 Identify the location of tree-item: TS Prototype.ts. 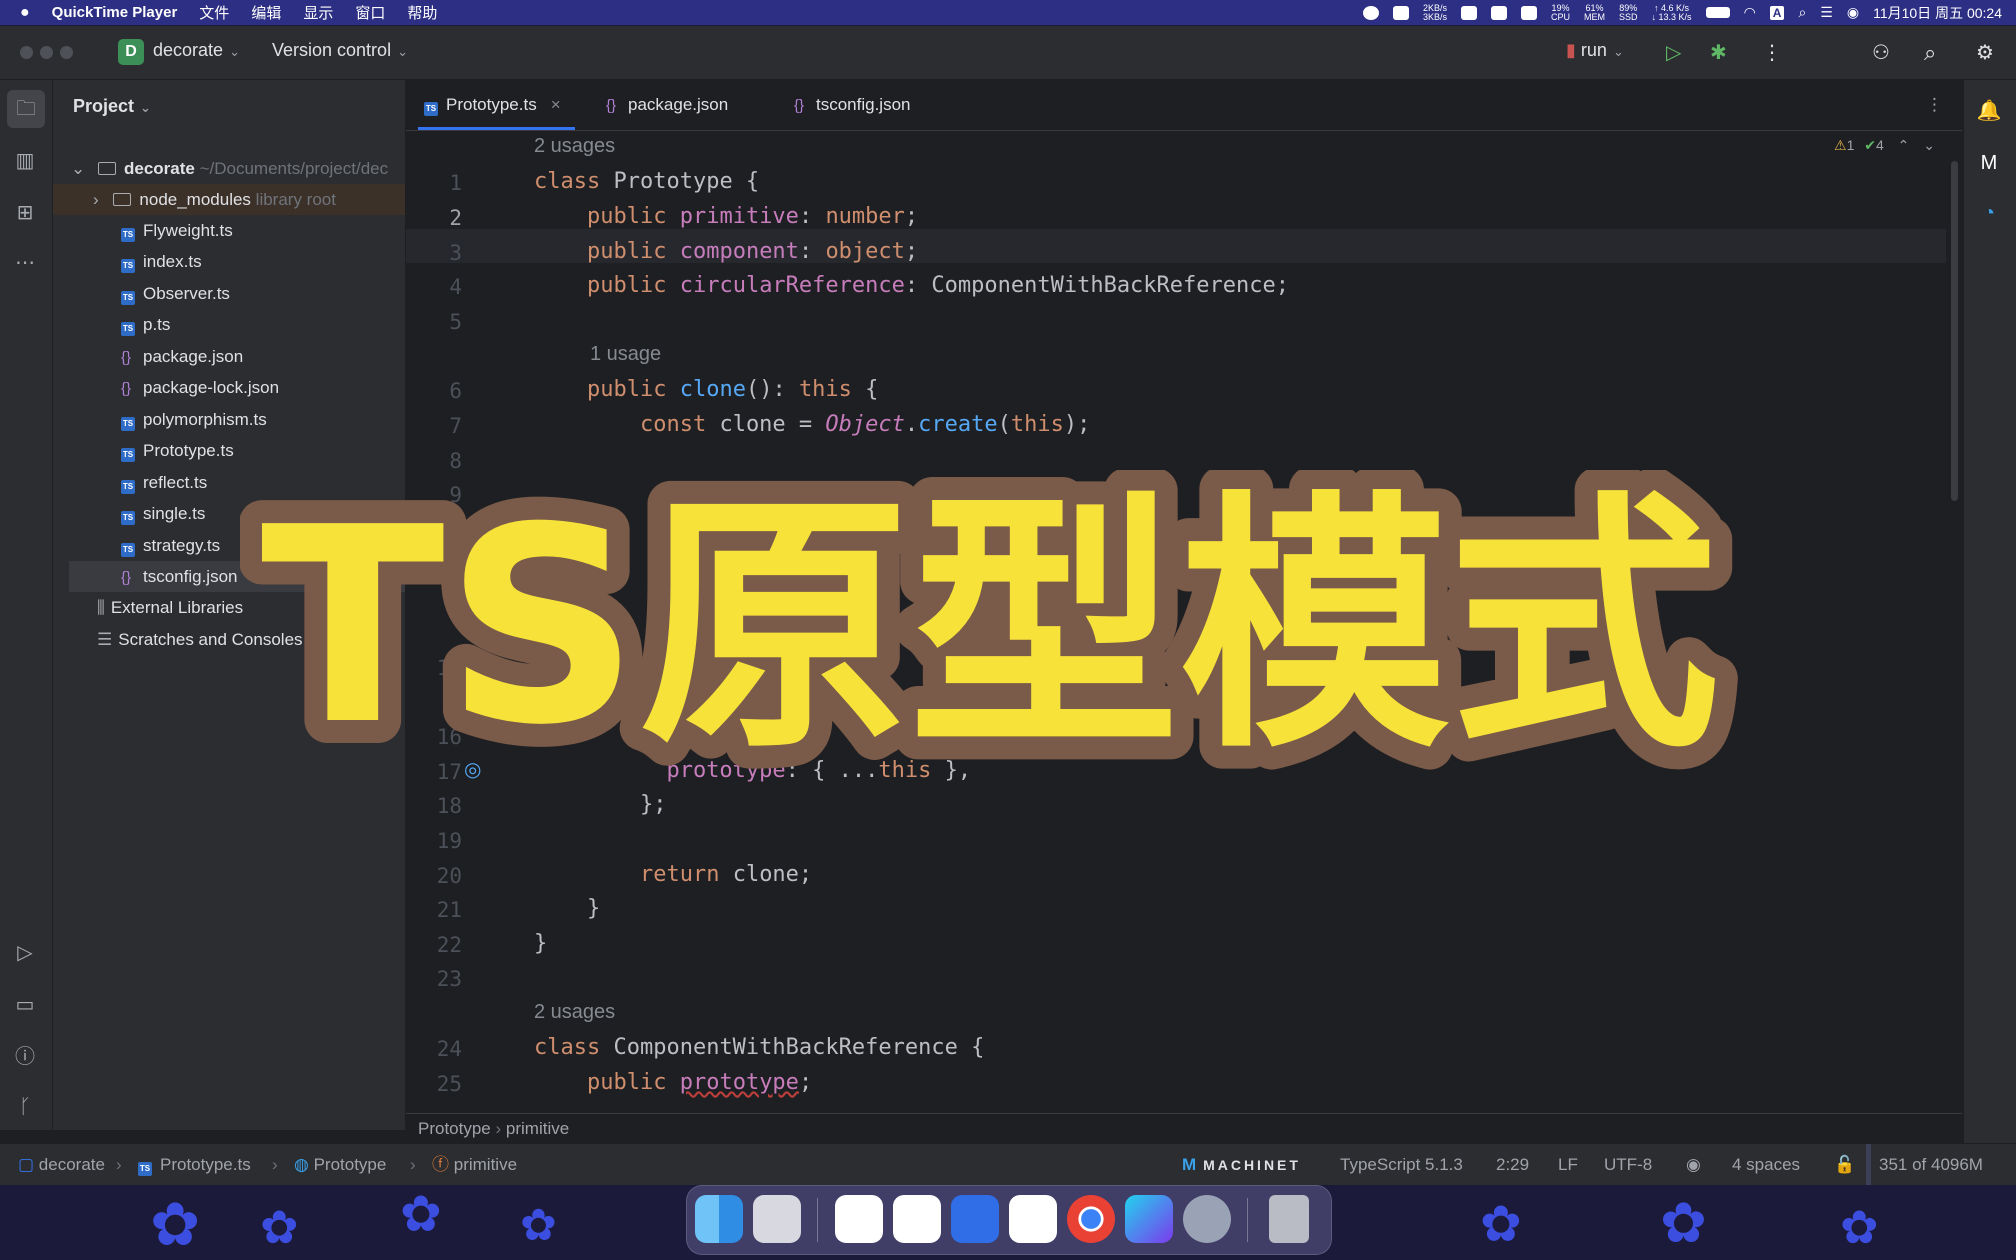
(229, 450).